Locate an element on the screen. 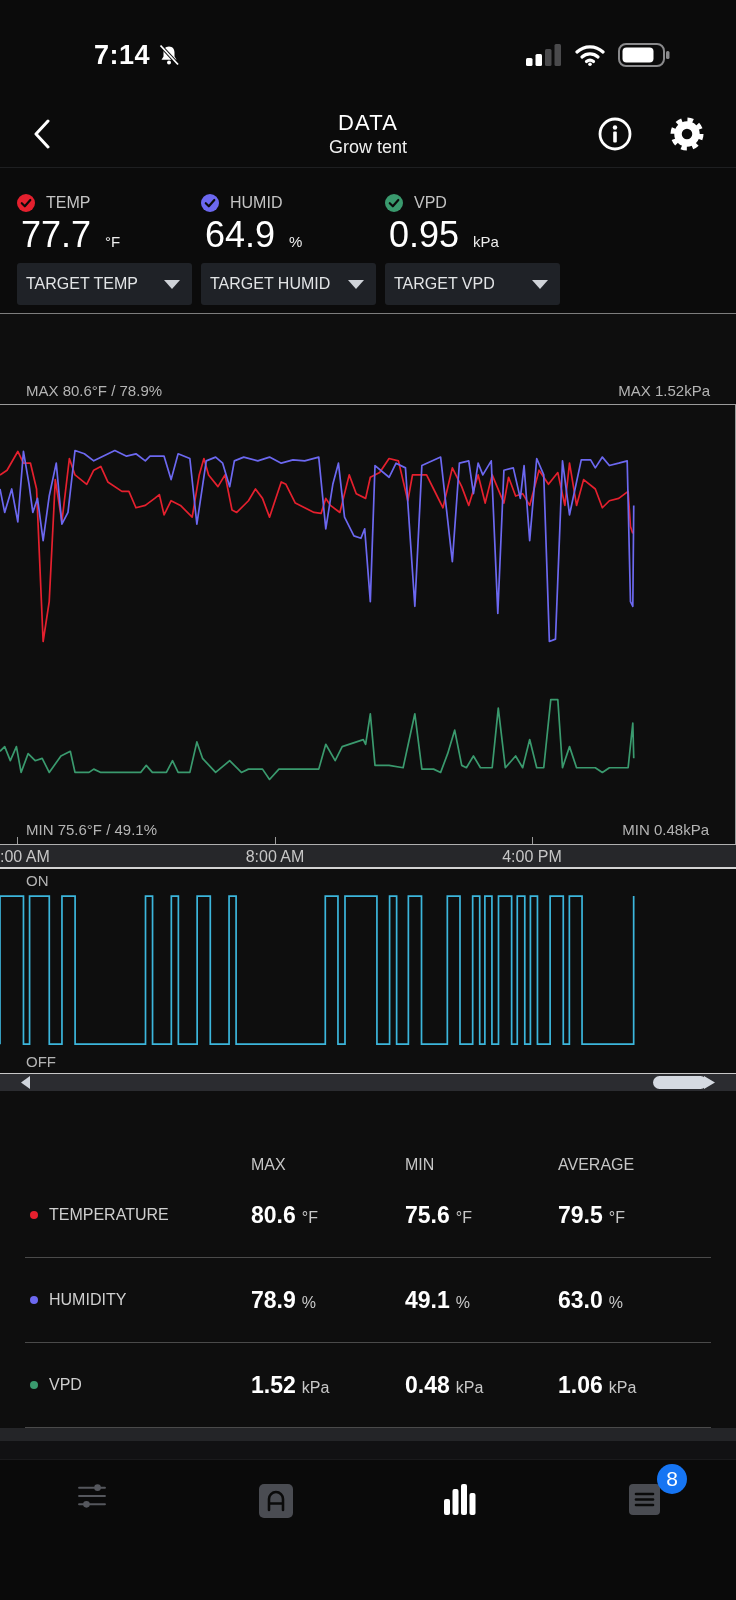  row-label: HUMIDITY is located at coordinates (88, 1300).